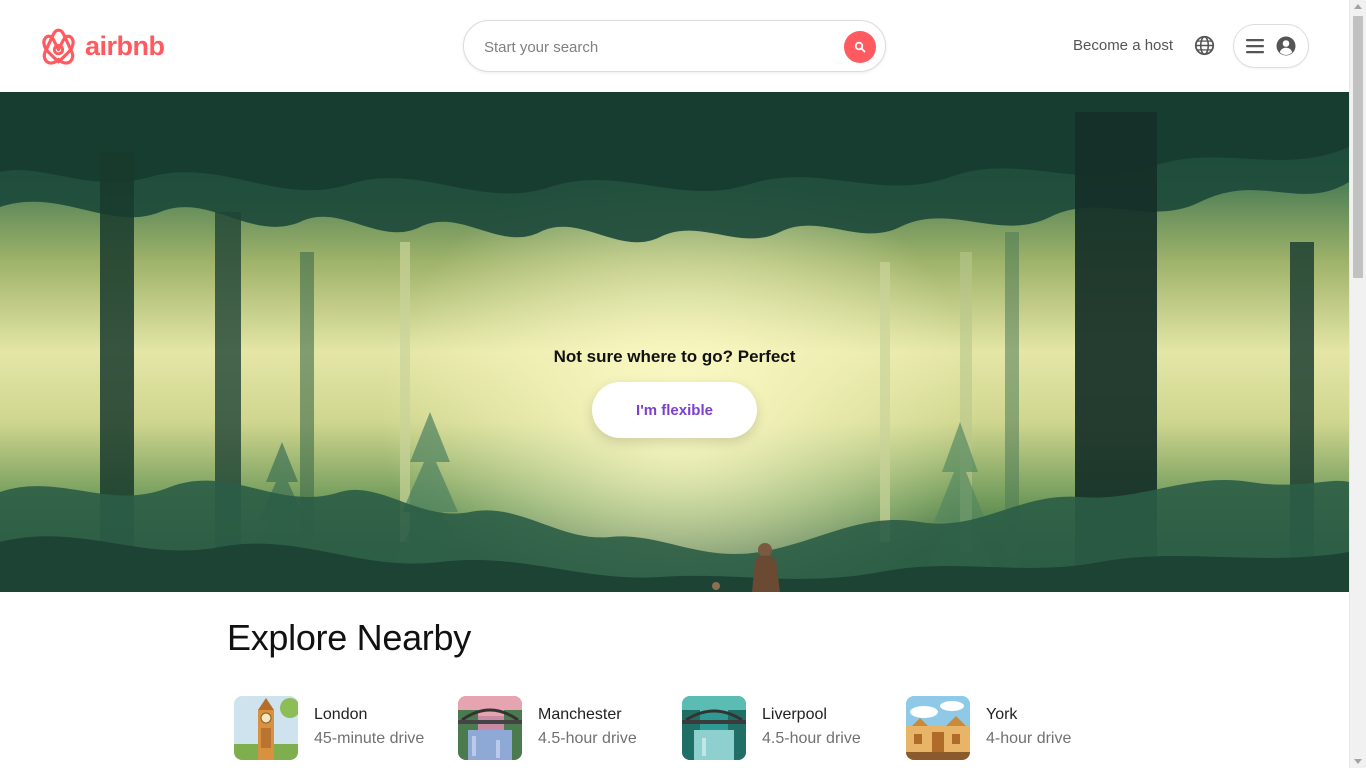  What do you see at coordinates (341, 714) in the screenshot?
I see `place-name: London` at bounding box center [341, 714].